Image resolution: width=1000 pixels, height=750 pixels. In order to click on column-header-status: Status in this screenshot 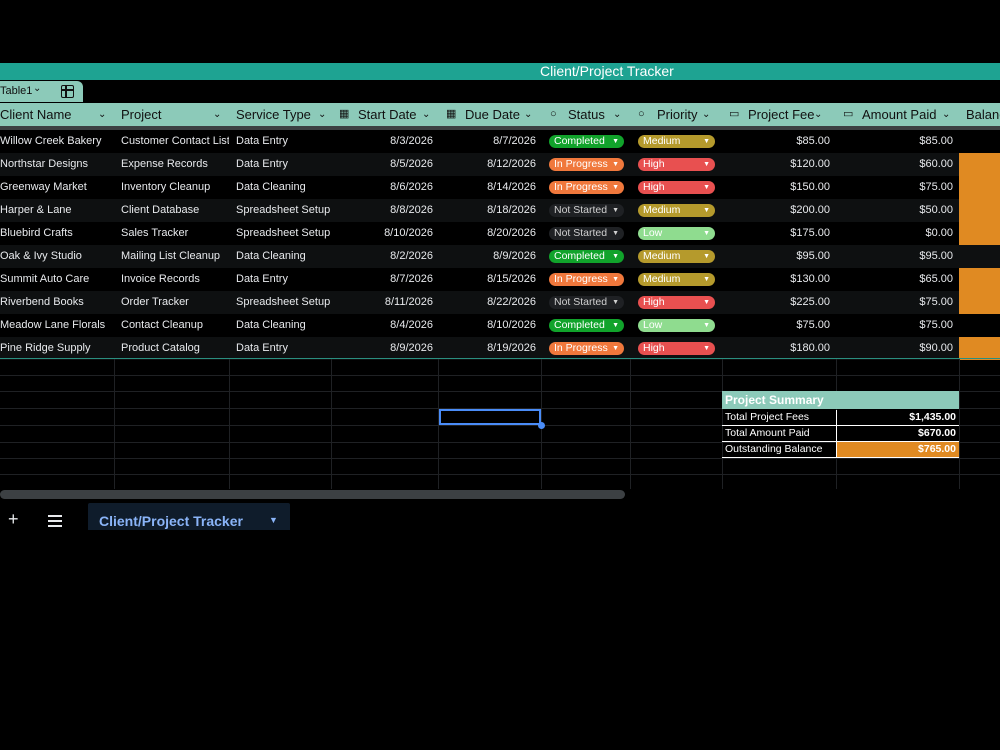, I will do `click(586, 114)`.